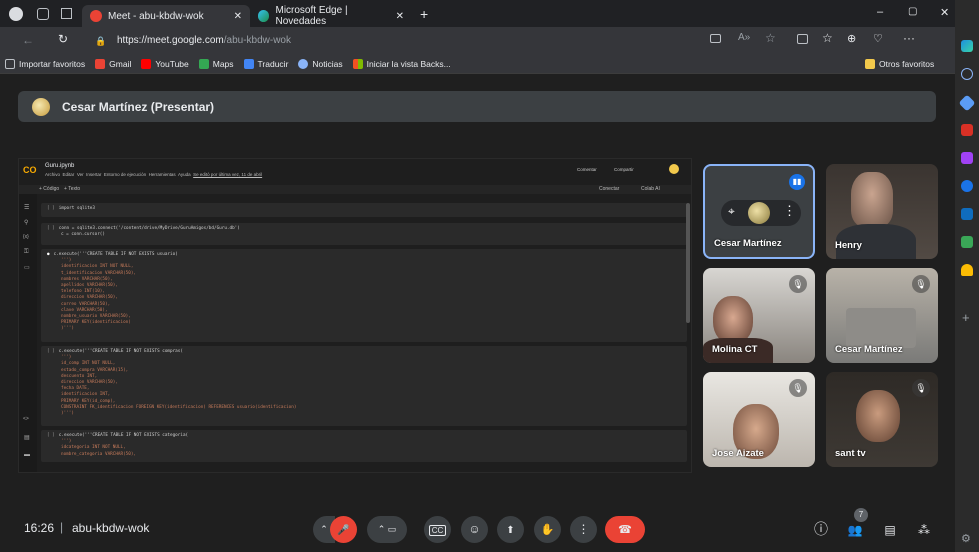  Describe the element at coordinates (731, 211) in the screenshot. I see `pin-icon: ⌖` at that location.